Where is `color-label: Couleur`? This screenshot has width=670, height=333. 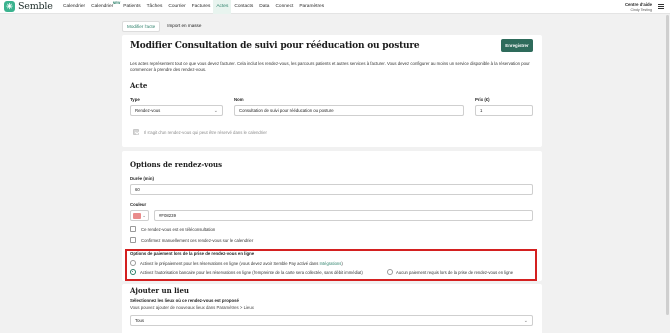 color-label: Couleur is located at coordinates (138, 204).